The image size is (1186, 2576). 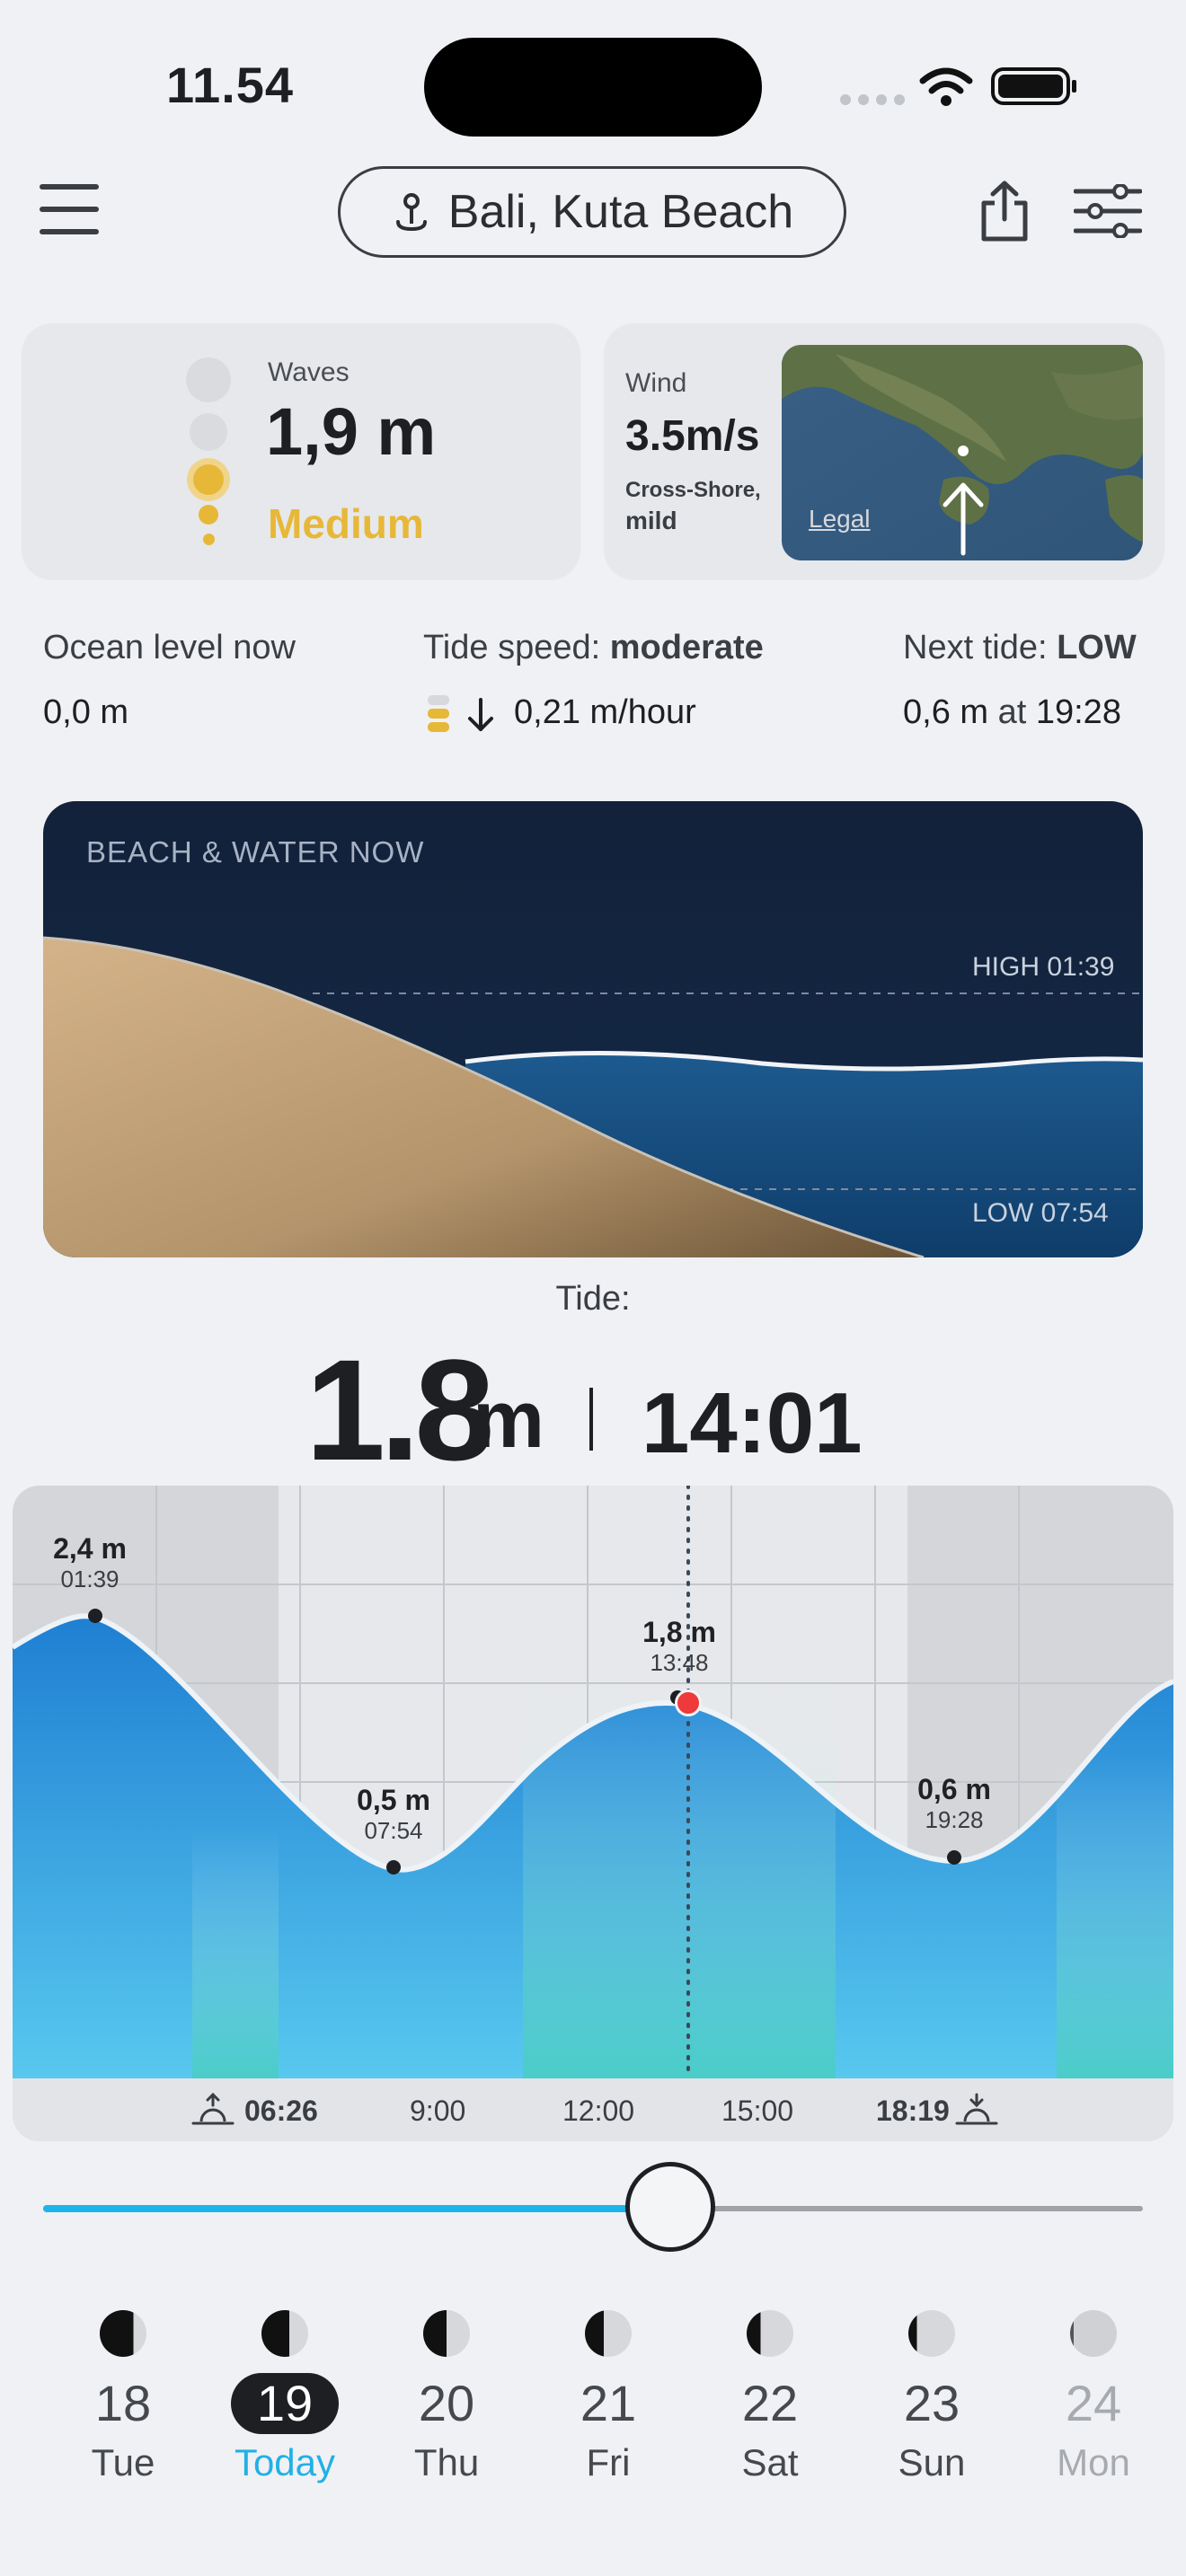 I want to click on next-tide-time: 19:28, so click(x=1078, y=712).